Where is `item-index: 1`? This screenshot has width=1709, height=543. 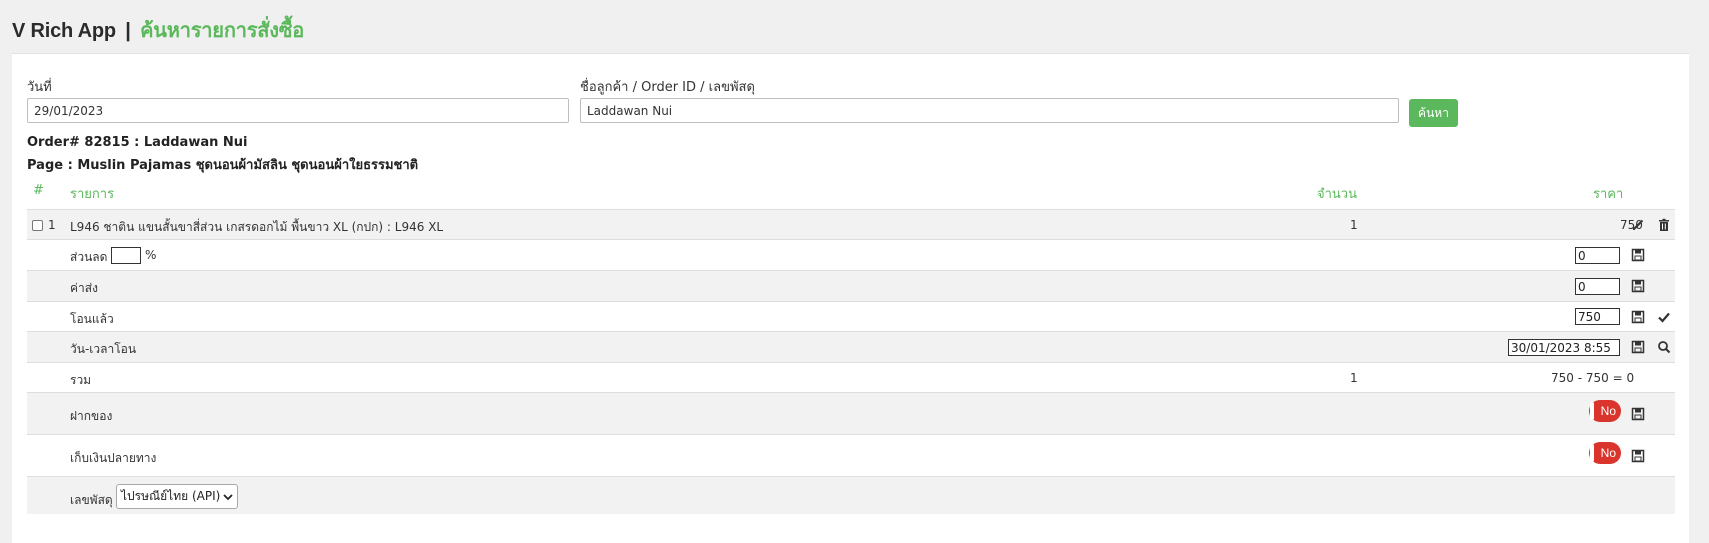 item-index: 1 is located at coordinates (52, 225).